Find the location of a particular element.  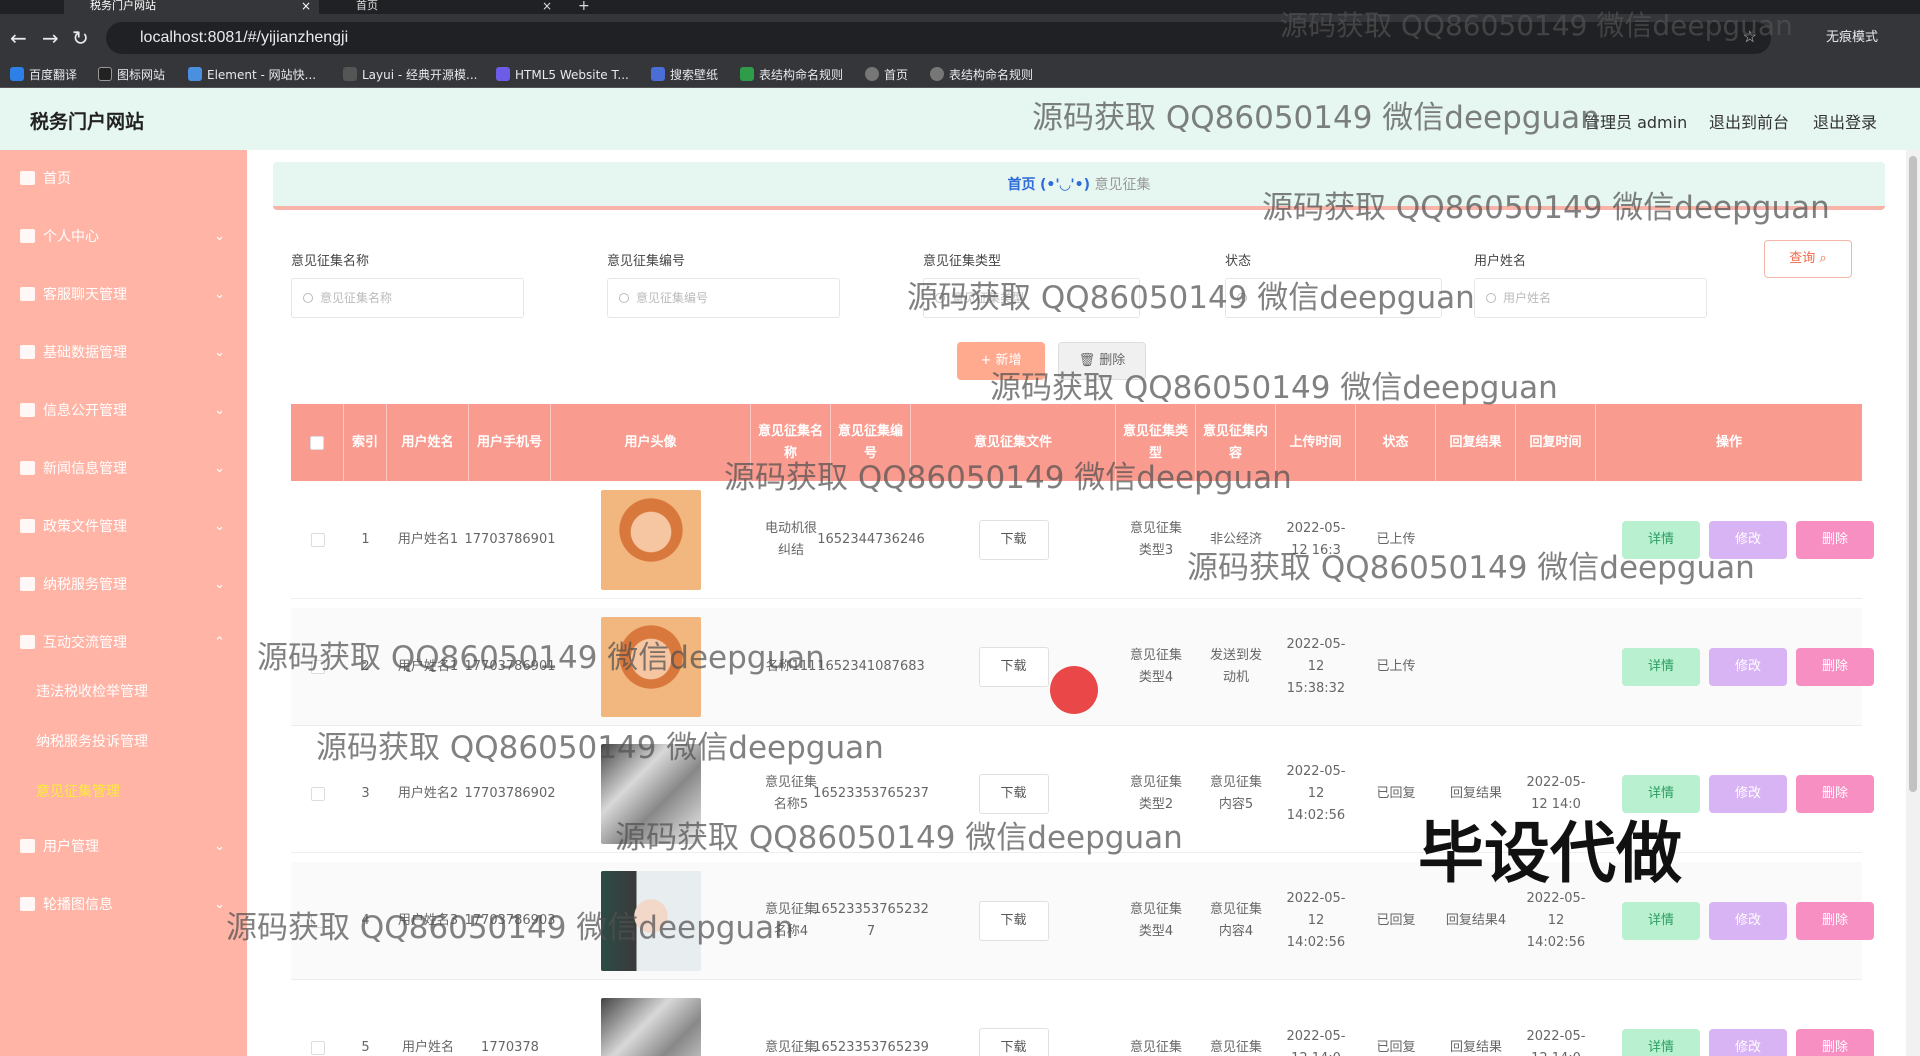

filter-name-input: 意见征集名称 is located at coordinates (407, 298).